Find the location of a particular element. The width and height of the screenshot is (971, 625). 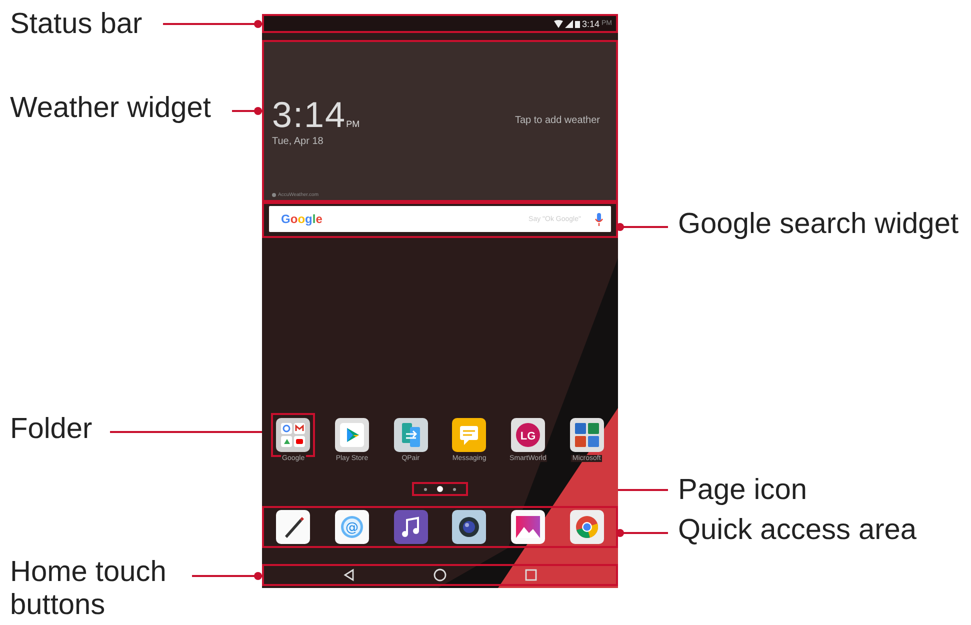

clock-time: 3:14 PM is located at coordinates (316, 115).